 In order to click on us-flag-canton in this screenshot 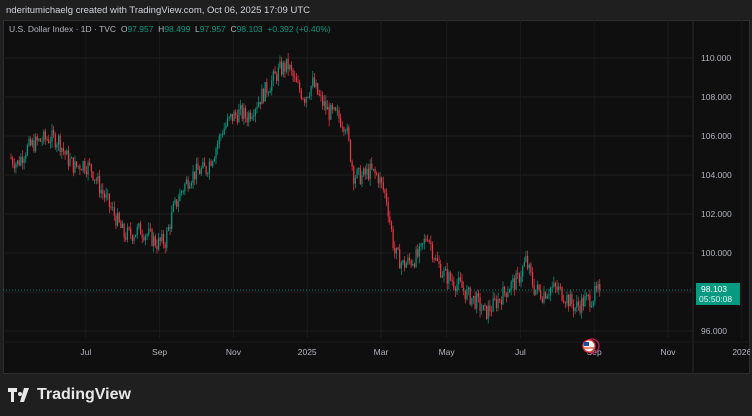, I will do `click(586, 344)`.